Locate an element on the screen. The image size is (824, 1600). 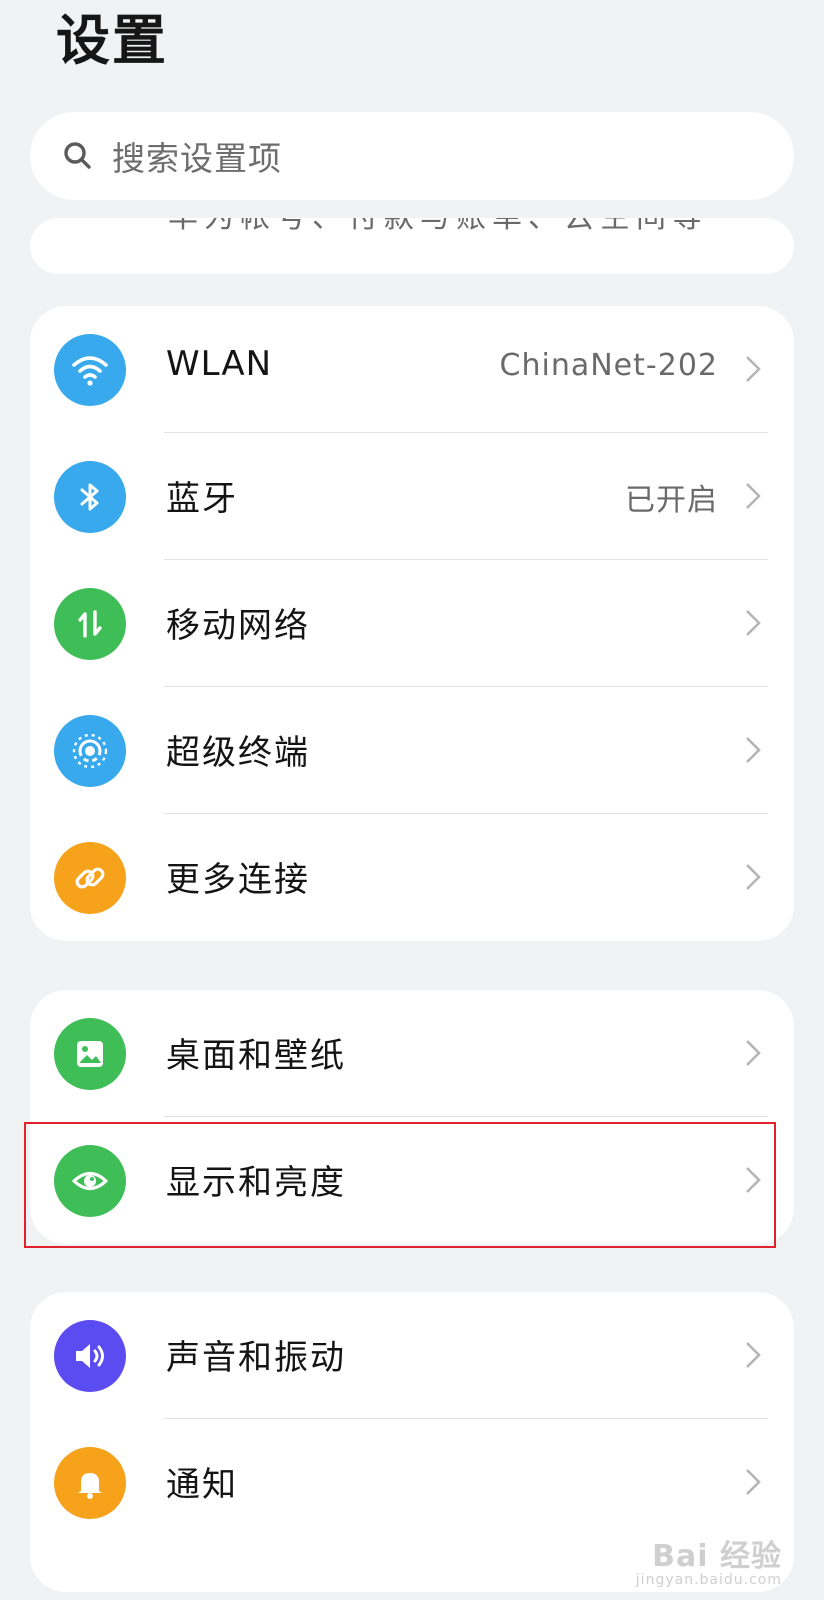
settings-item-wallpaper: 桌面和壁纸 is located at coordinates (412, 1053).